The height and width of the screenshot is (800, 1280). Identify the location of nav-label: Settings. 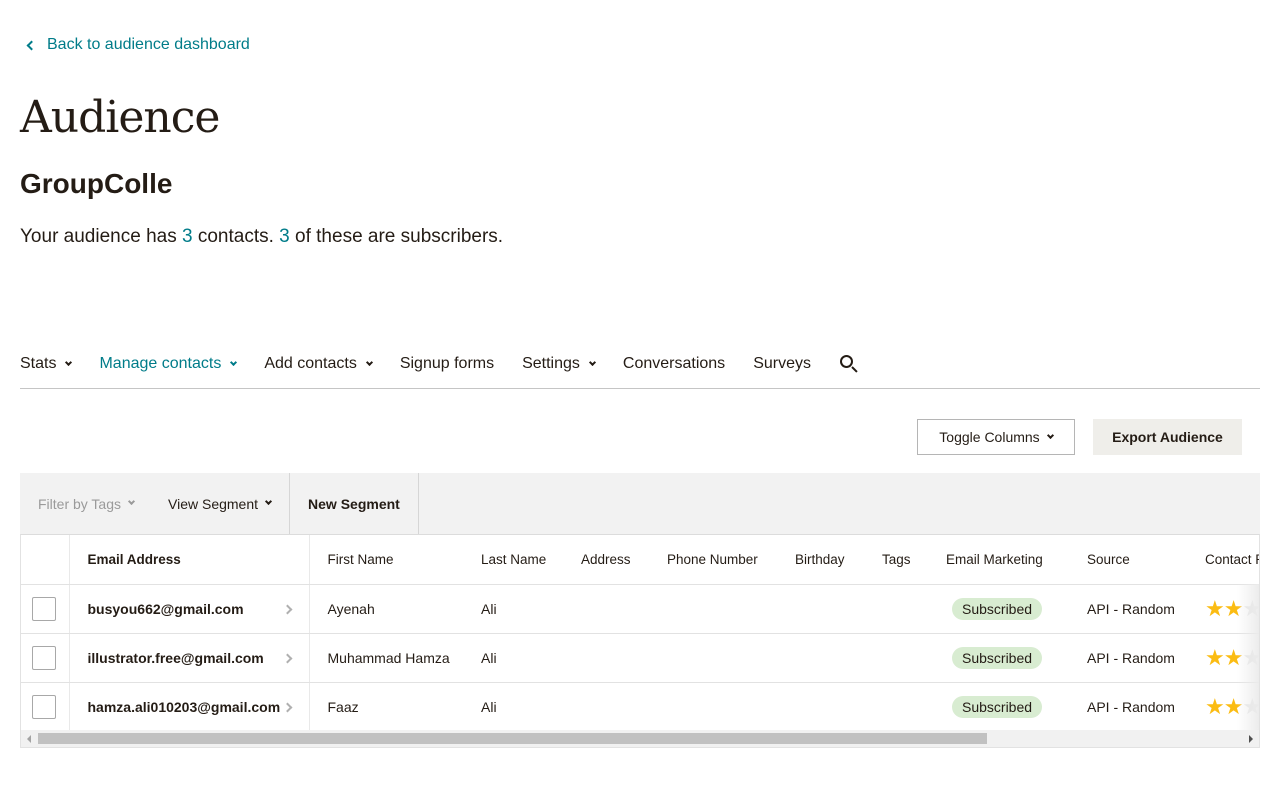
(551, 363).